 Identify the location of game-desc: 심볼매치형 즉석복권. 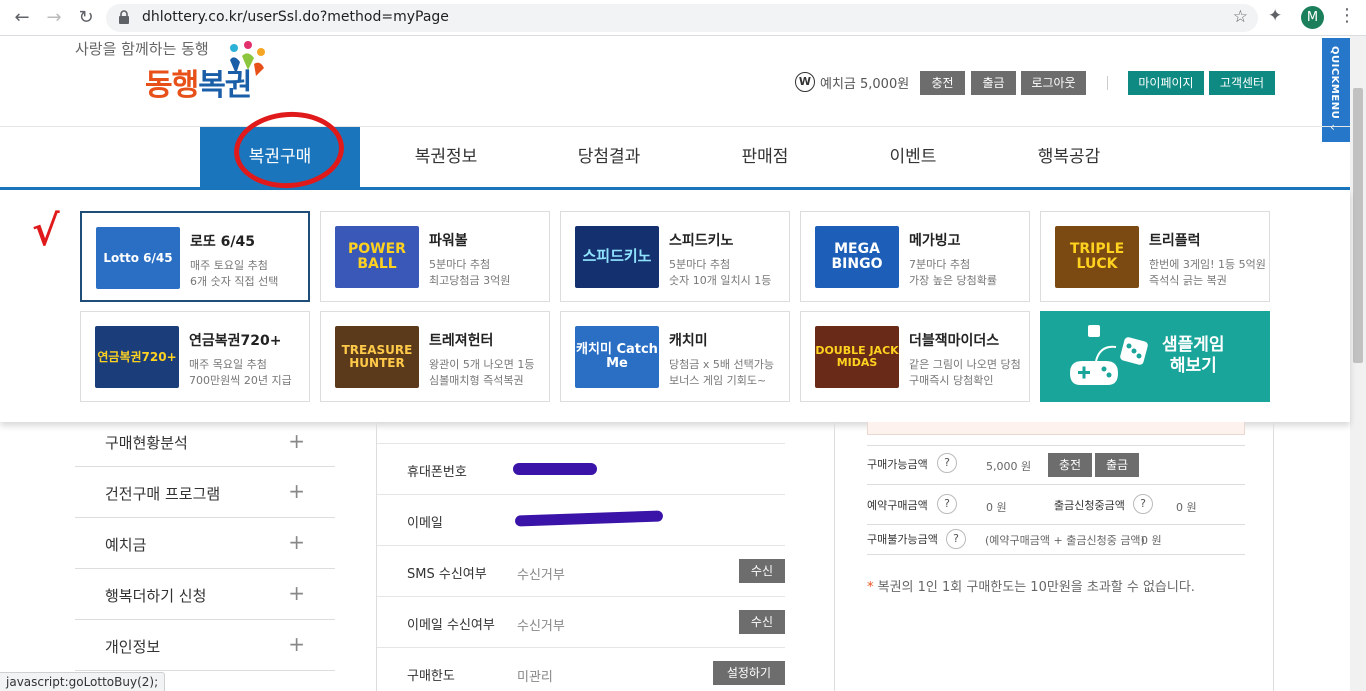
(476, 380).